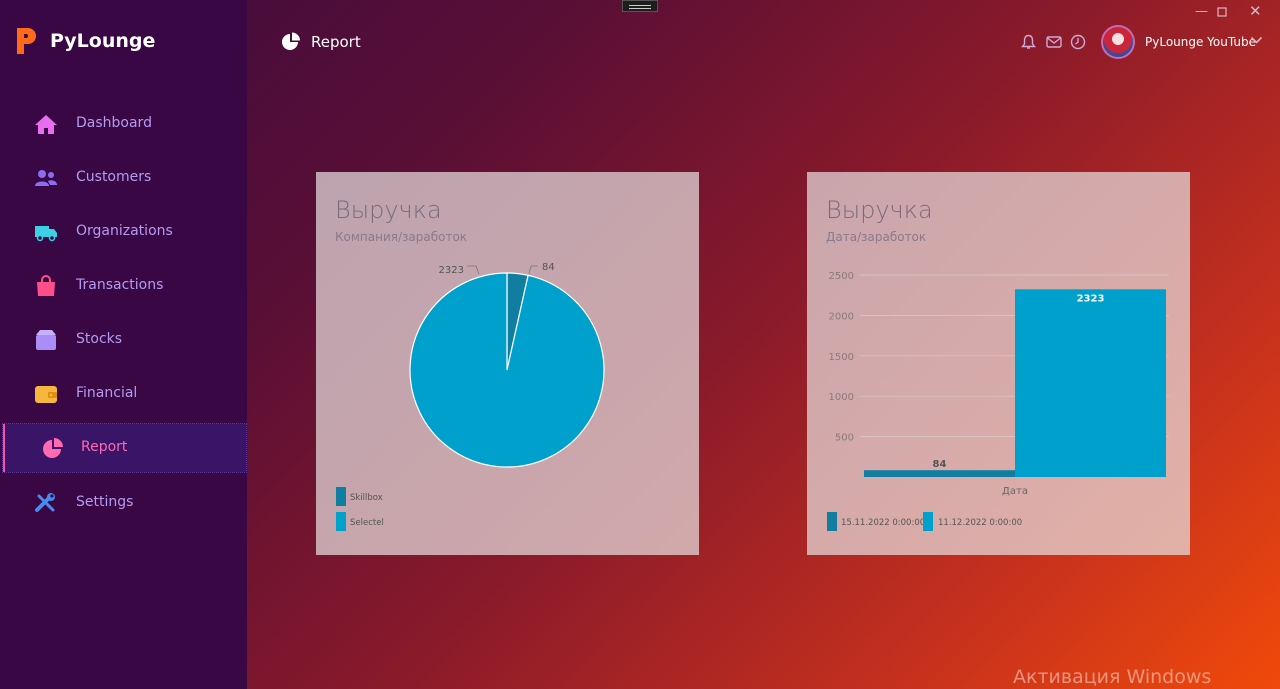 The image size is (1280, 689). Describe the element at coordinates (980, 523) in the screenshot. I see `legend-label: 11.12.2022 0:00:00` at that location.